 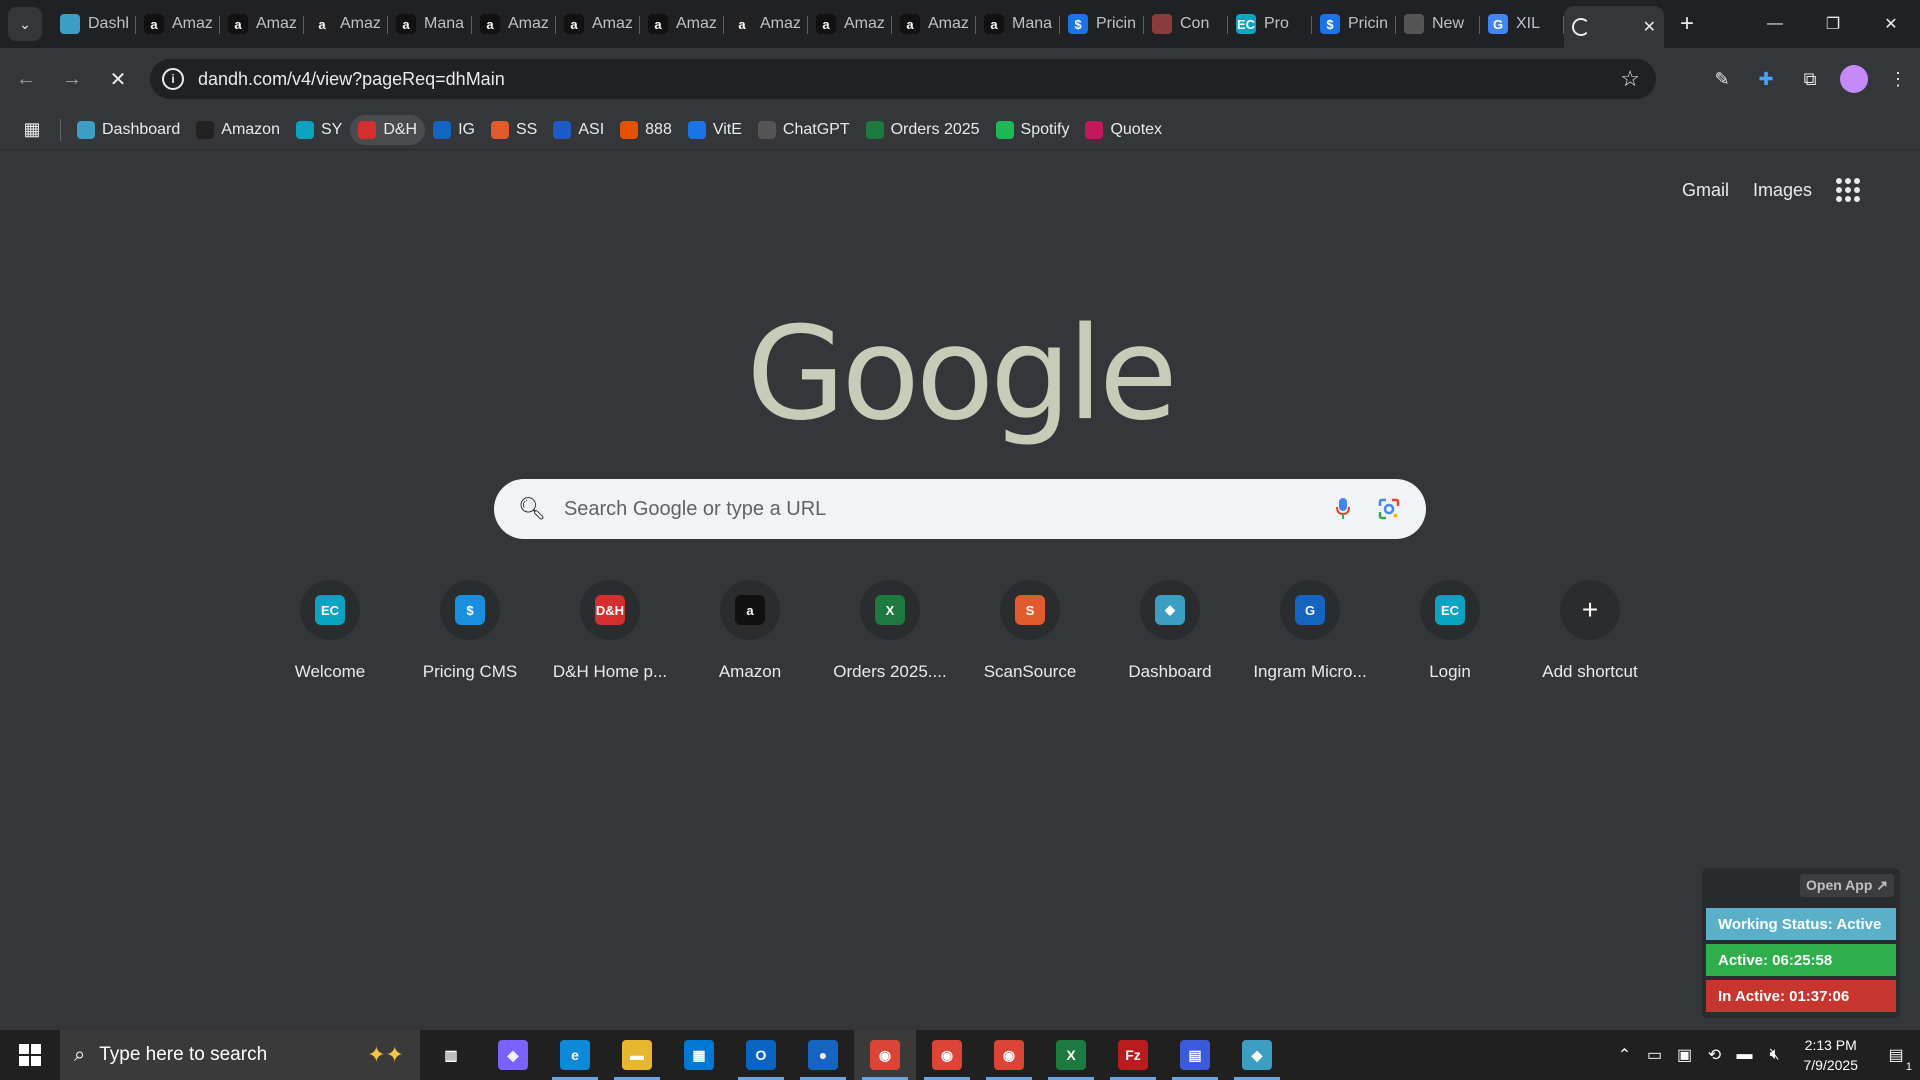 What do you see at coordinates (72, 79) in the screenshot?
I see `forward-button: →` at bounding box center [72, 79].